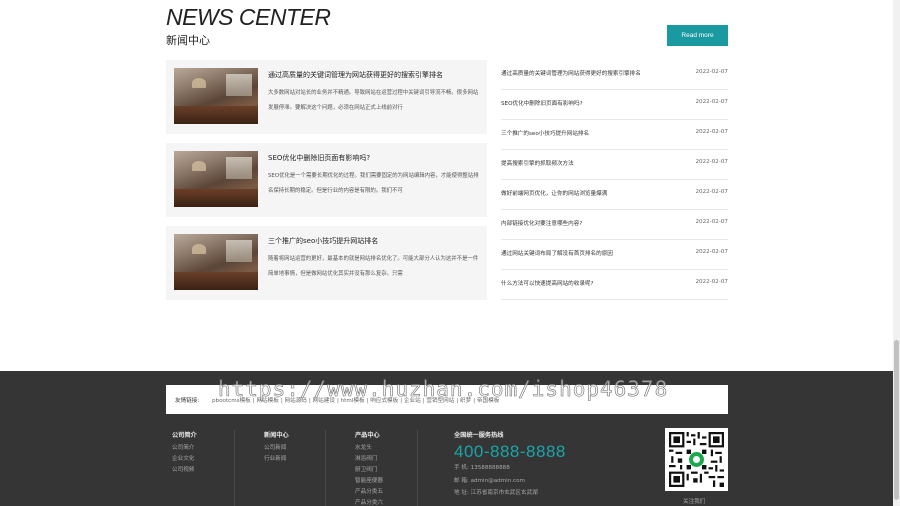 The image size is (900, 506). What do you see at coordinates (591, 163) in the screenshot?
I see `list-item-title: 提高搜索引擎的抓取频次方法` at bounding box center [591, 163].